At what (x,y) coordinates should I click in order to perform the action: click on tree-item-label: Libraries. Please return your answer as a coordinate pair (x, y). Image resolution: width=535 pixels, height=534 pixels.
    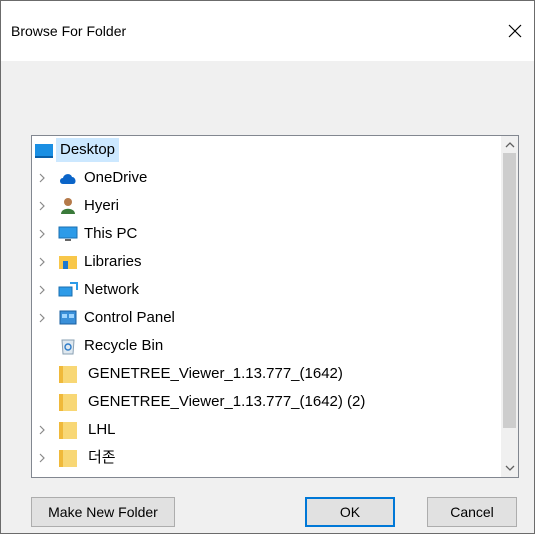
    Looking at the image, I should click on (113, 261).